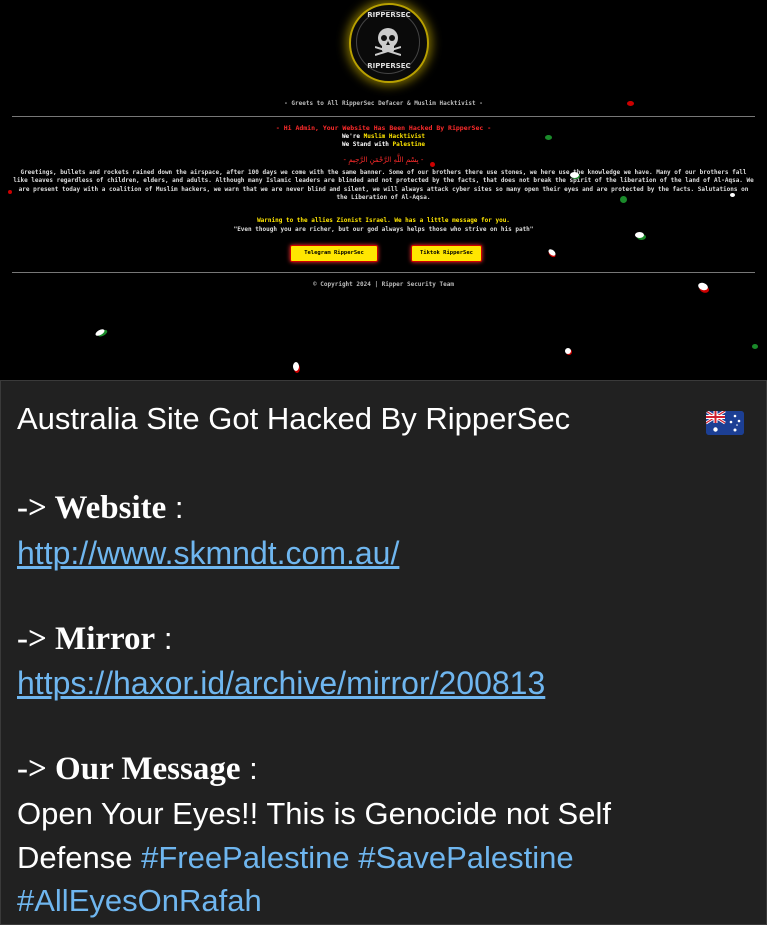 Image resolution: width=767 pixels, height=925 pixels. What do you see at coordinates (137, 769) in the screenshot?
I see `our-message-label: -> Our Message :` at bounding box center [137, 769].